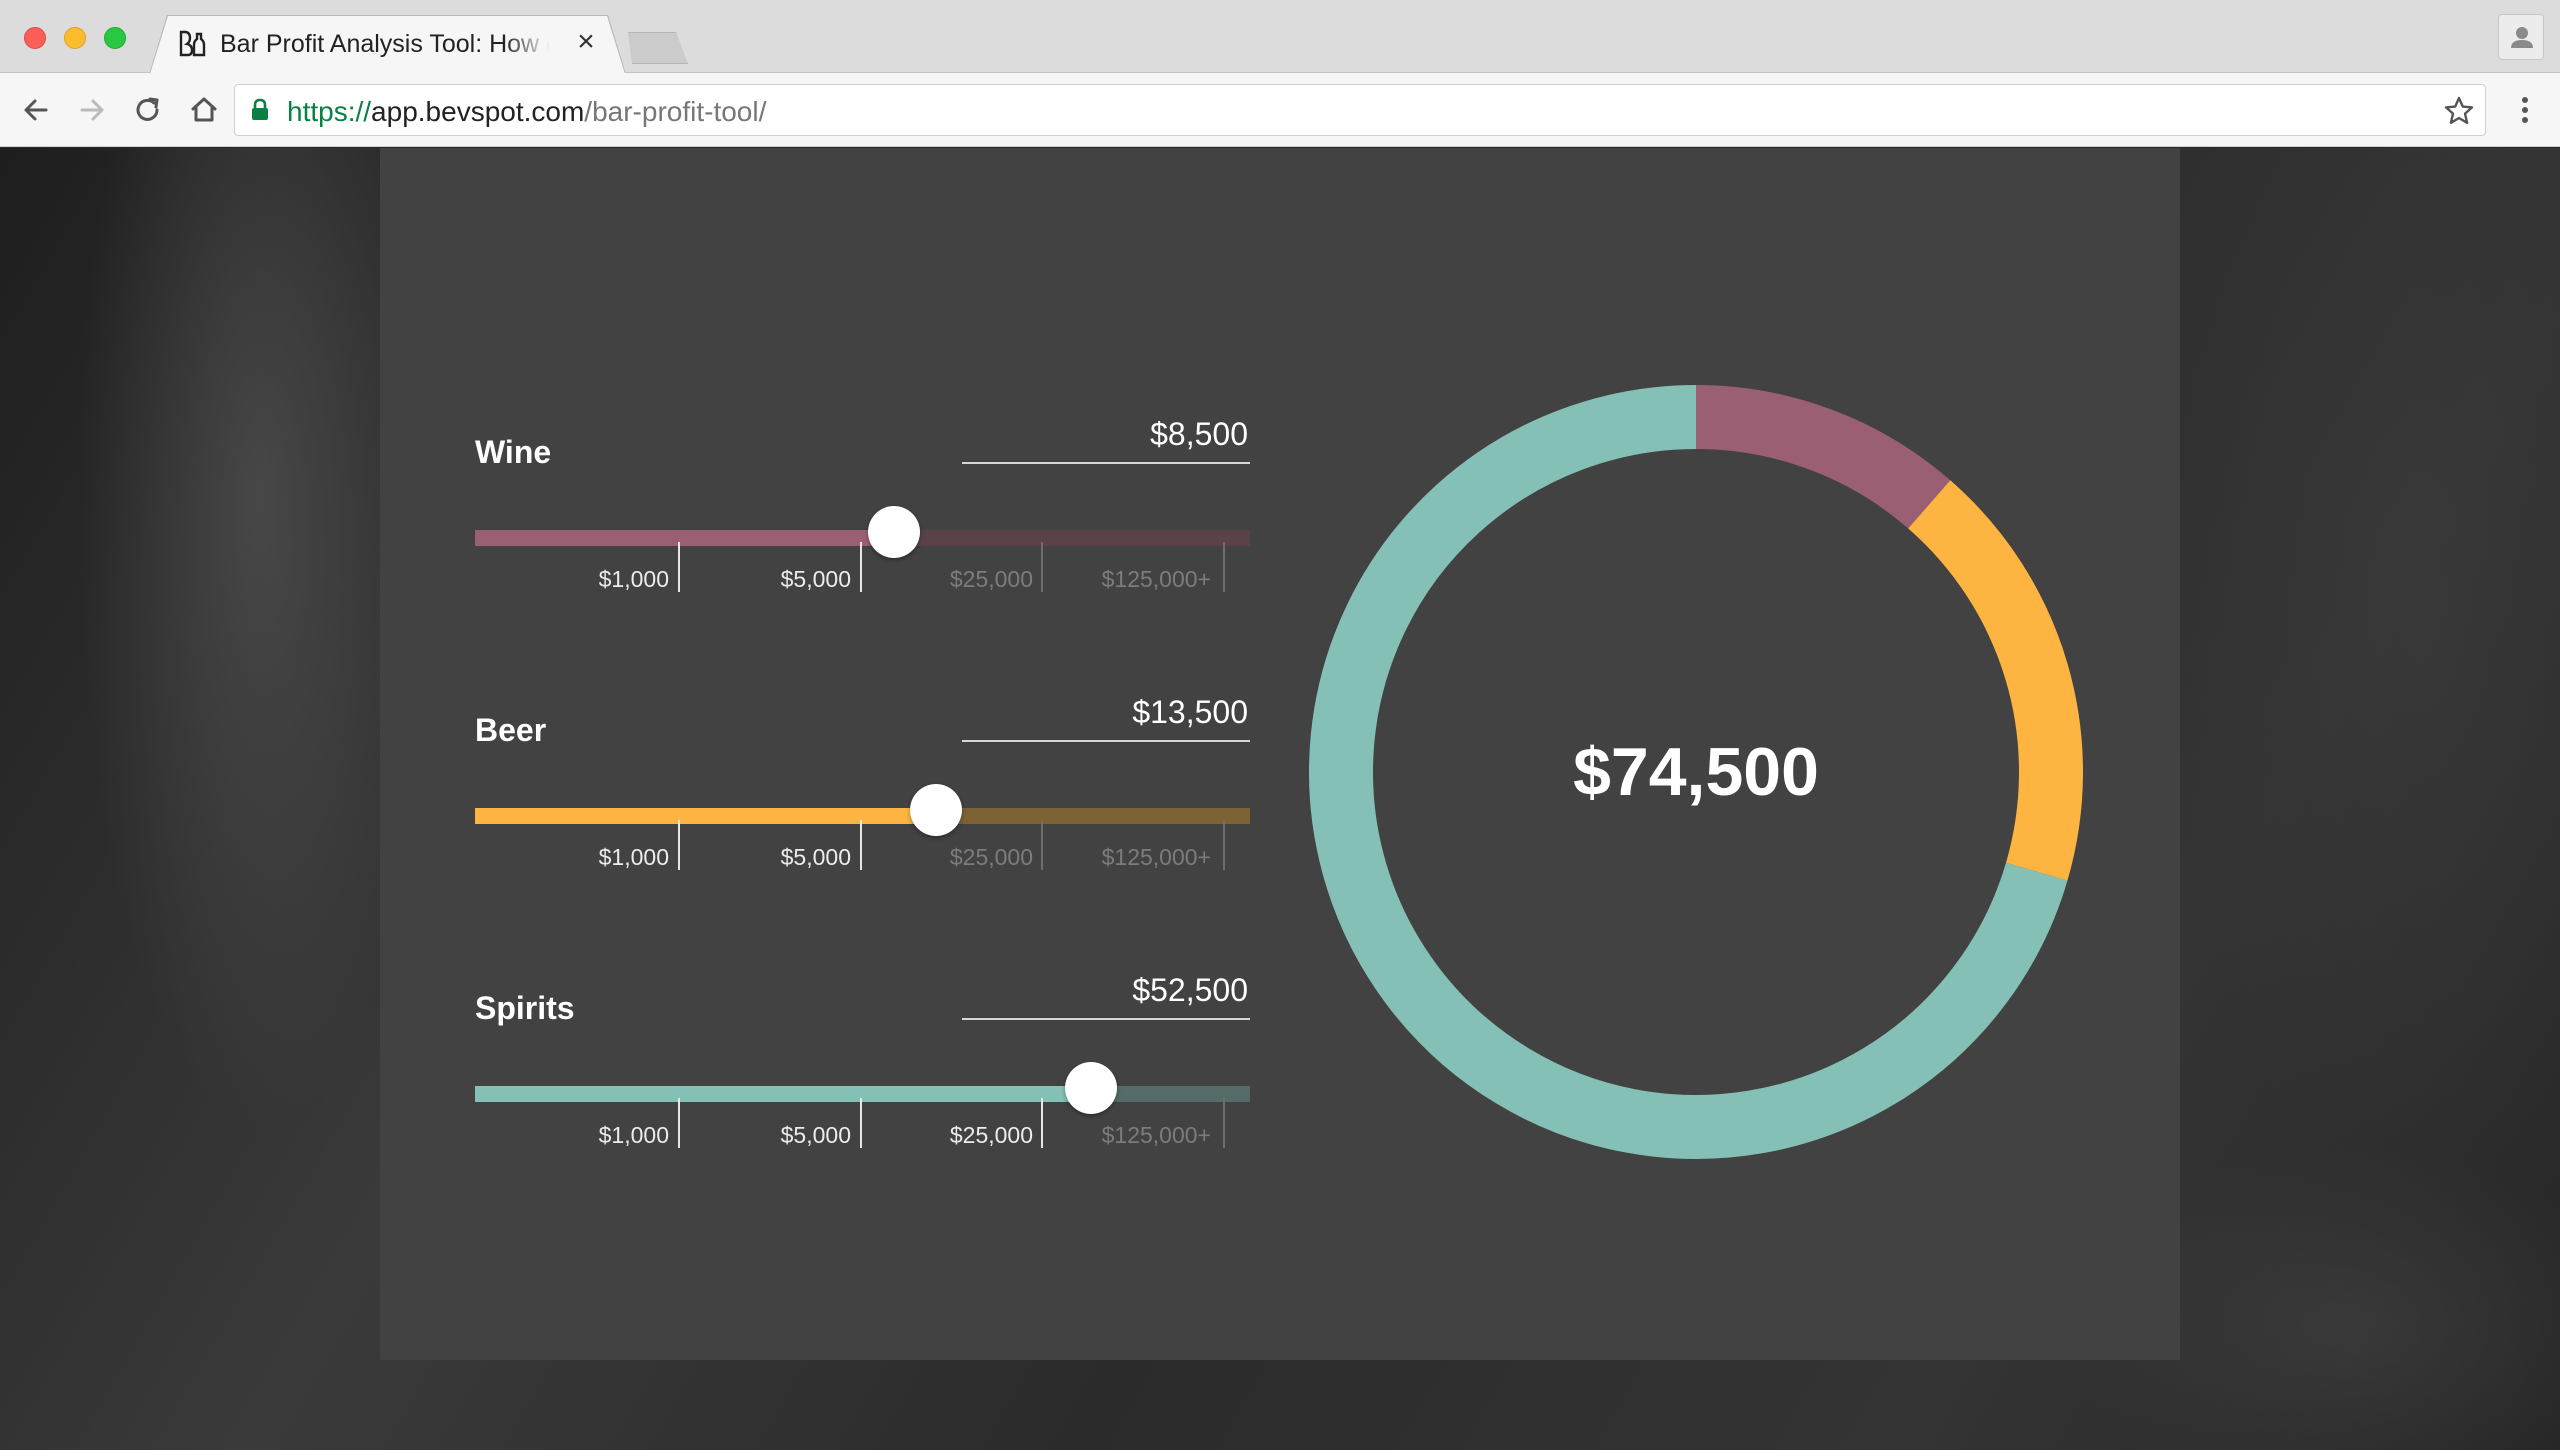 The height and width of the screenshot is (1450, 2560). I want to click on amount-value: $8,500, so click(1199, 434).